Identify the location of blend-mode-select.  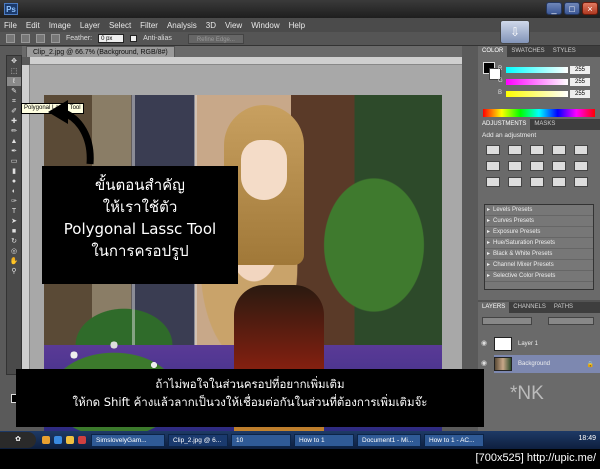
(507, 321).